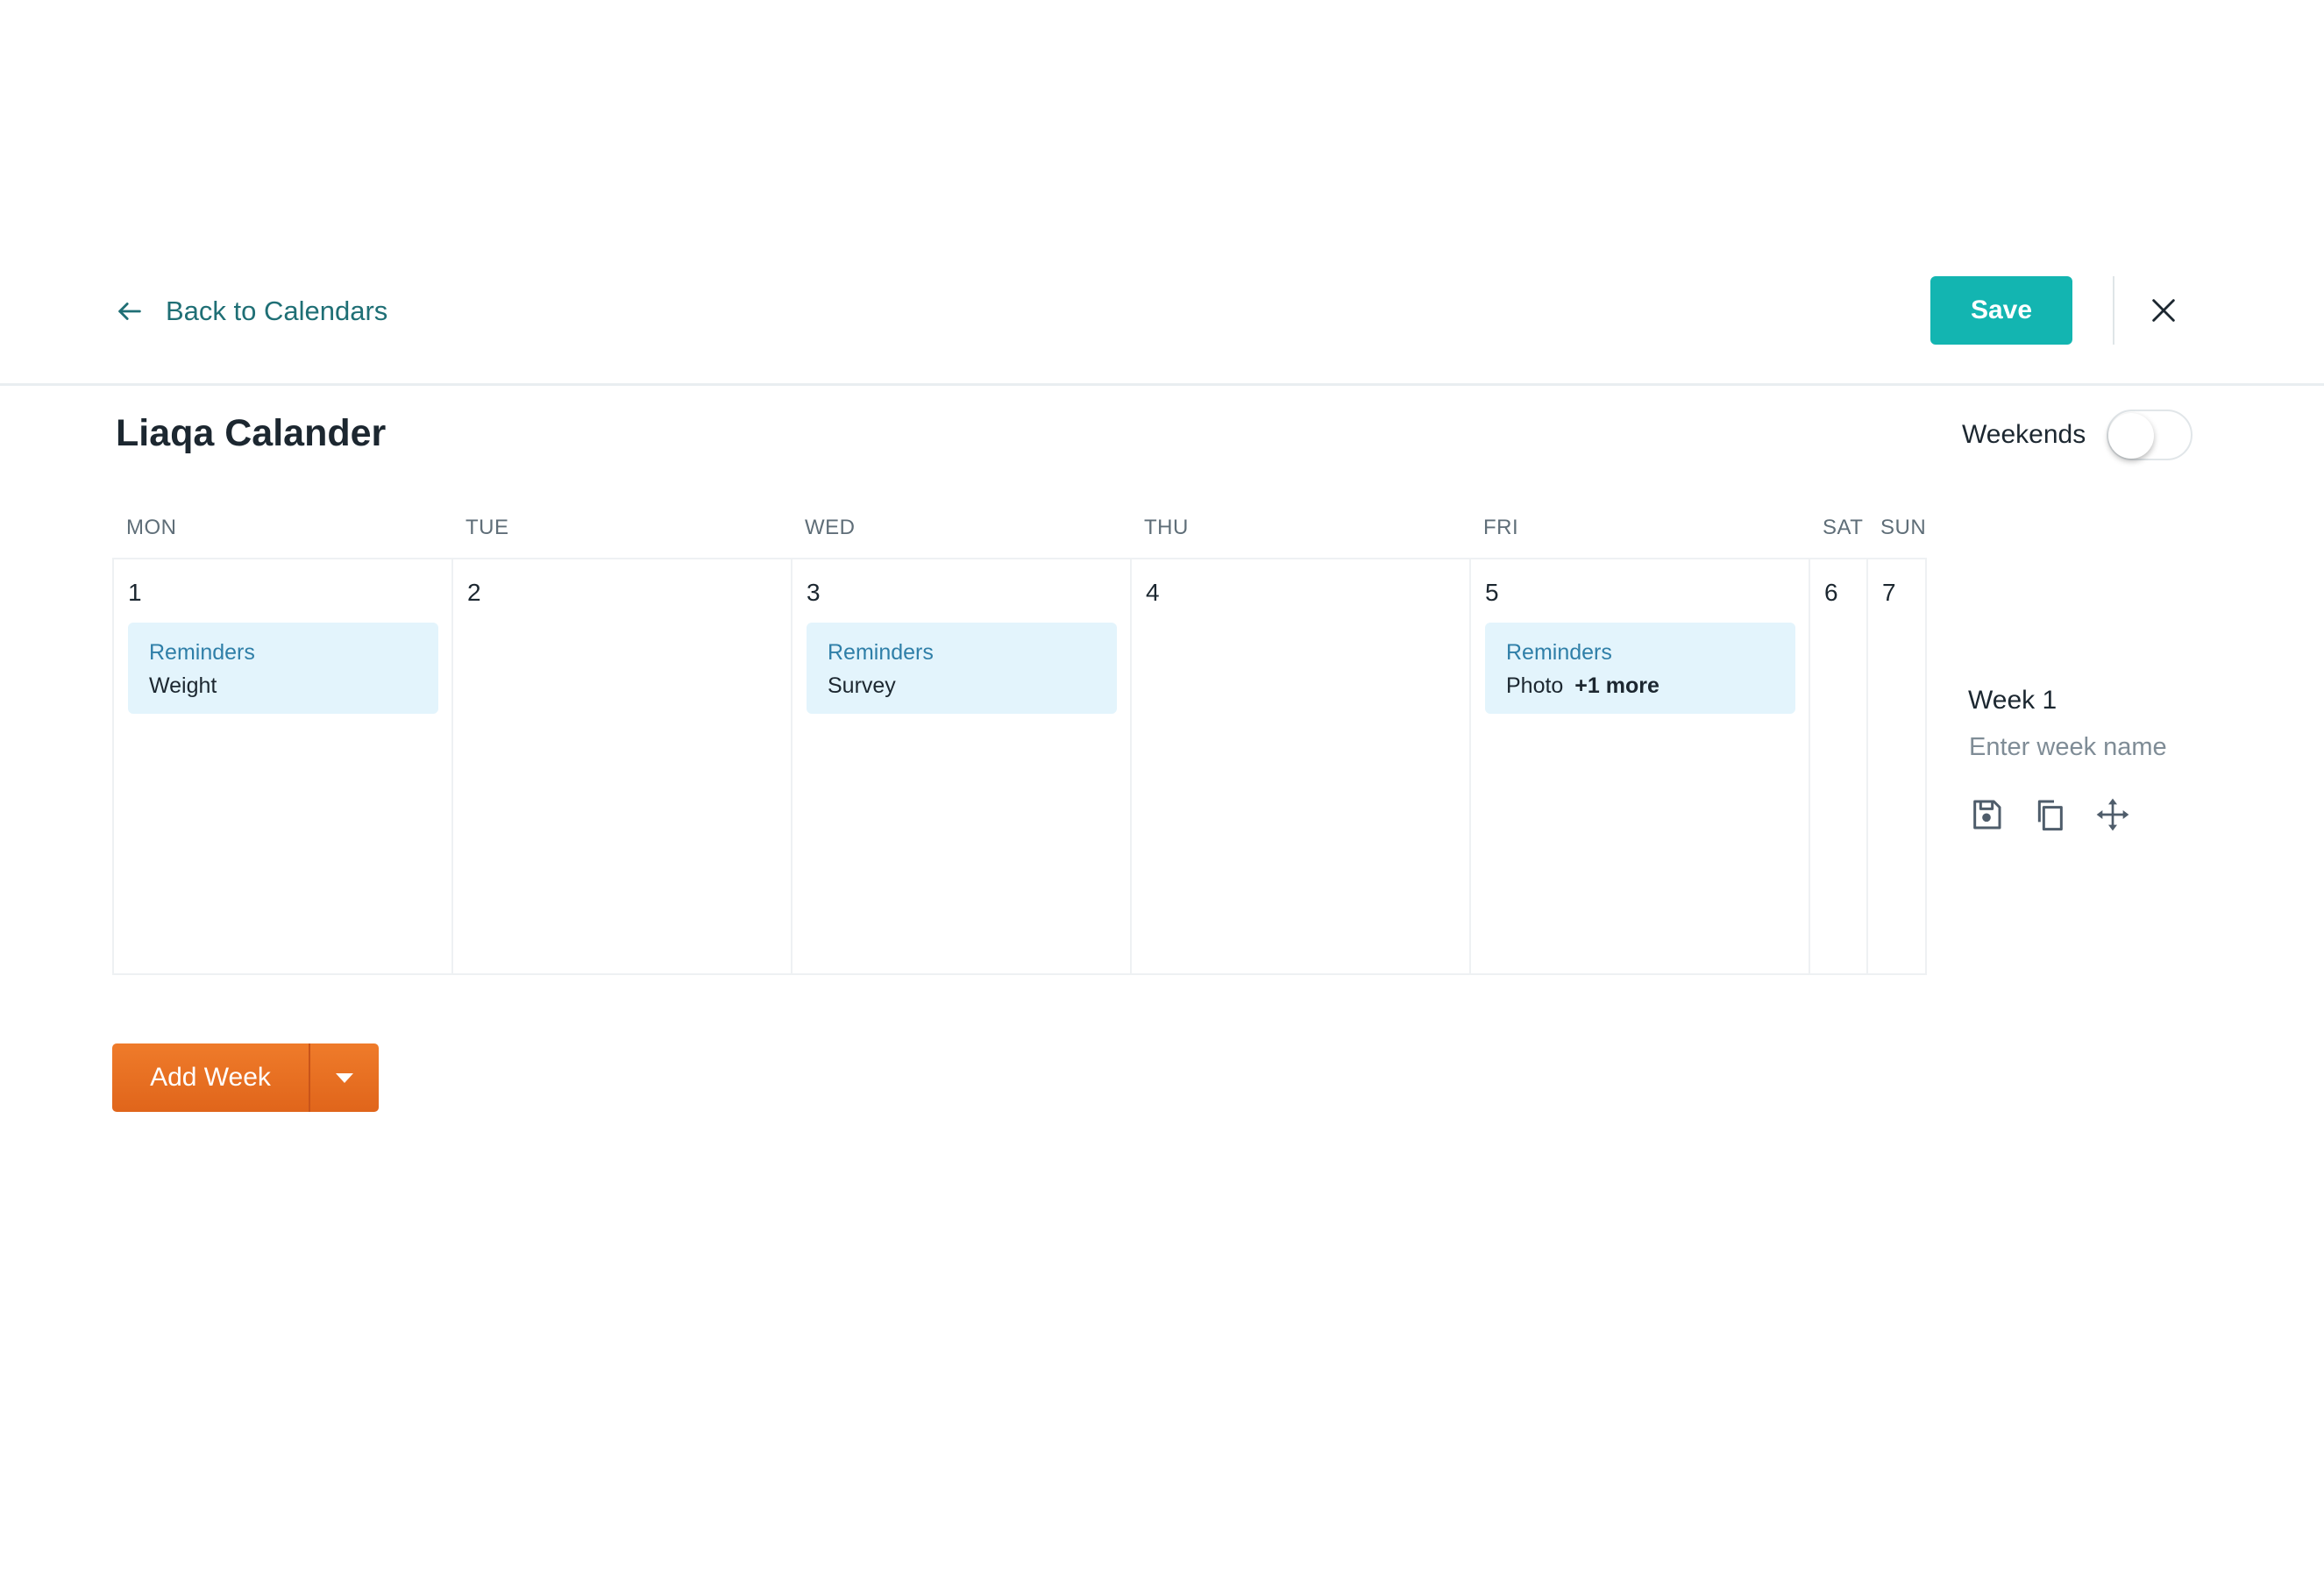 This screenshot has height=1574, width=2324. I want to click on week-label: Week 1, so click(2012, 700).